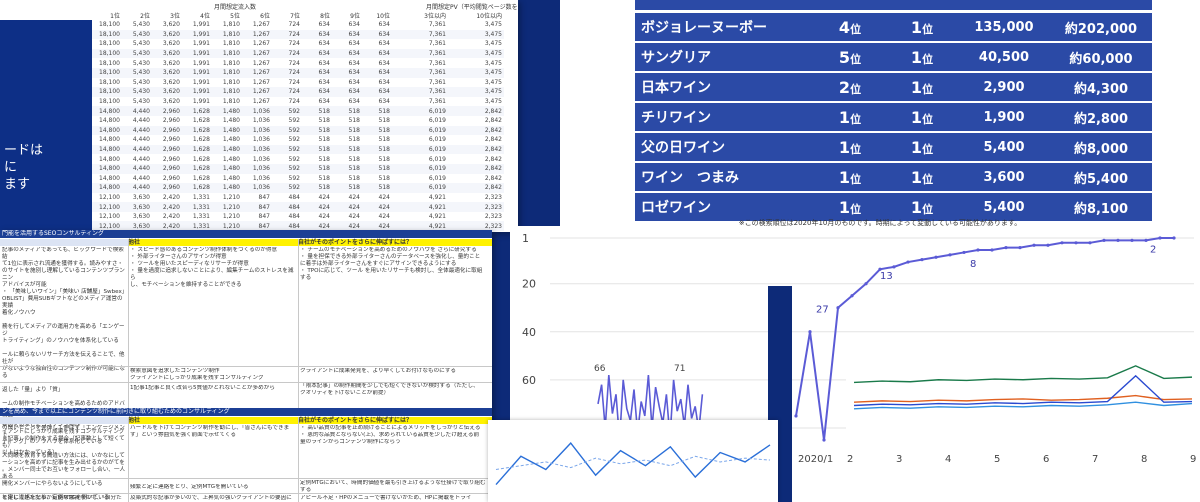 Image resolution: width=1200 pixels, height=502 pixels. I want to click on doc-line: する, so click(306, 278).